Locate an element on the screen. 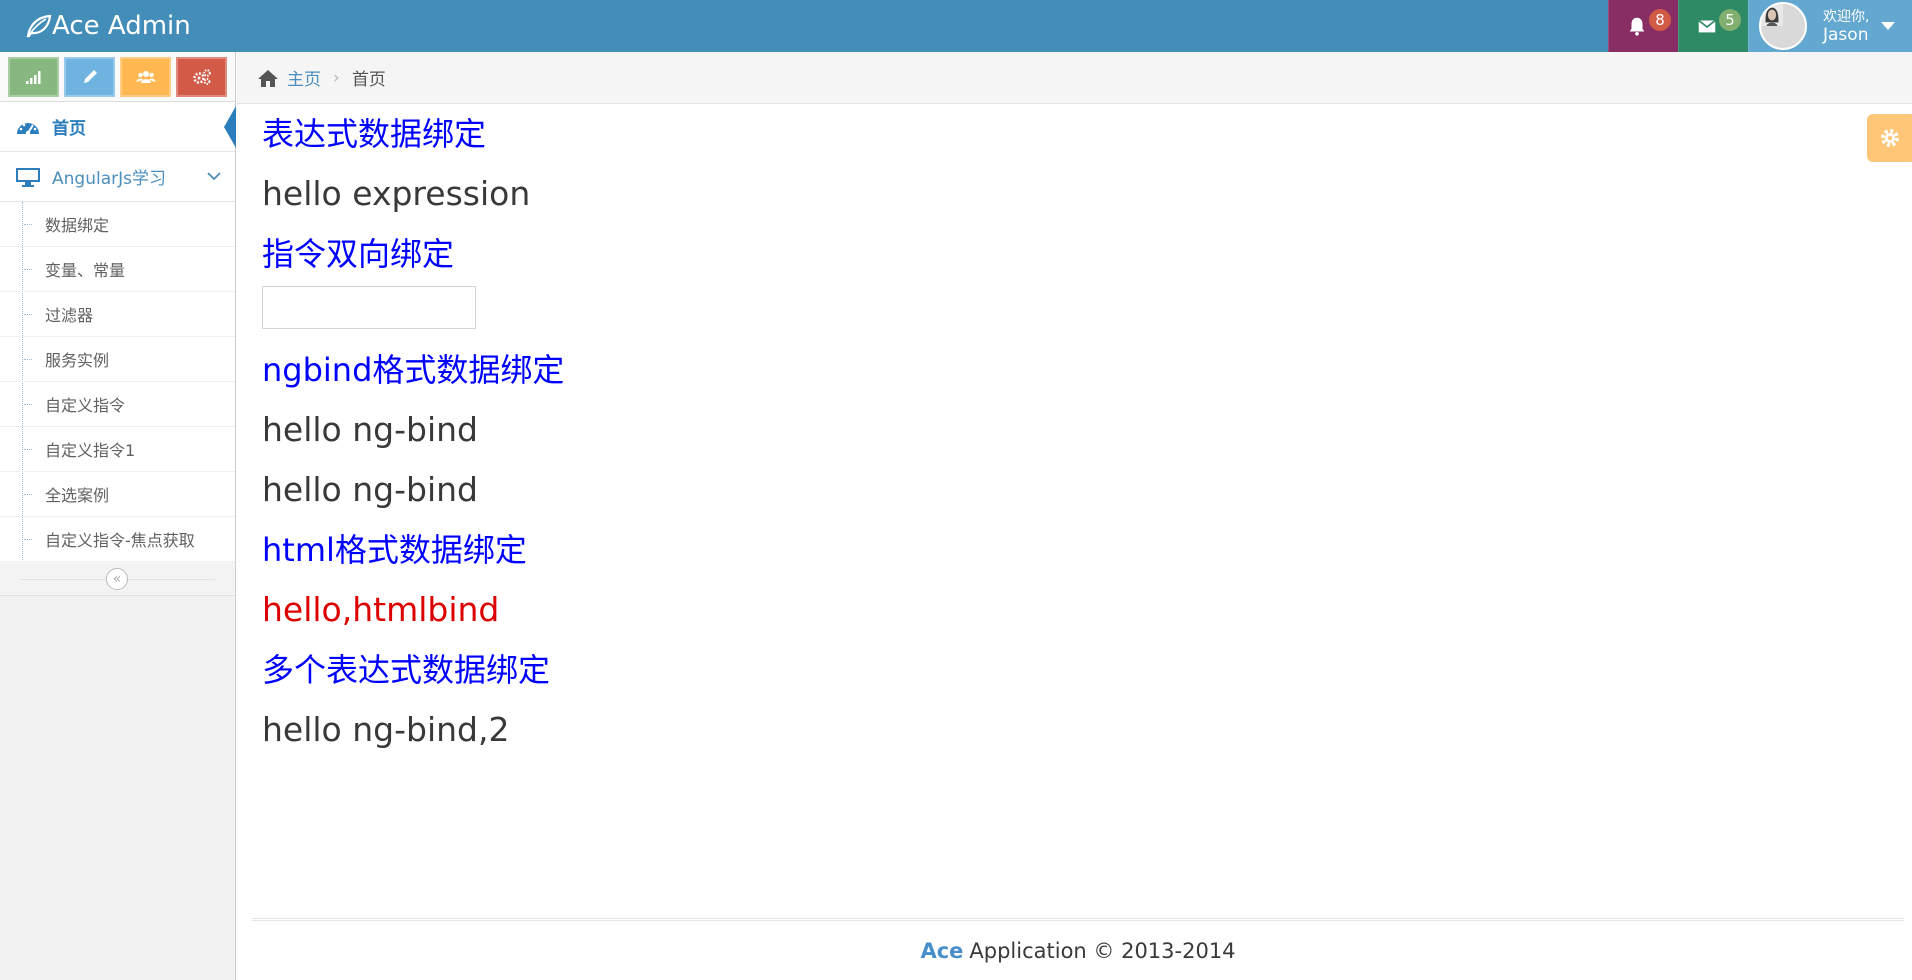 The image size is (1912, 980). heading-expression-binding: 表达式数据绑定 is located at coordinates (374, 134).